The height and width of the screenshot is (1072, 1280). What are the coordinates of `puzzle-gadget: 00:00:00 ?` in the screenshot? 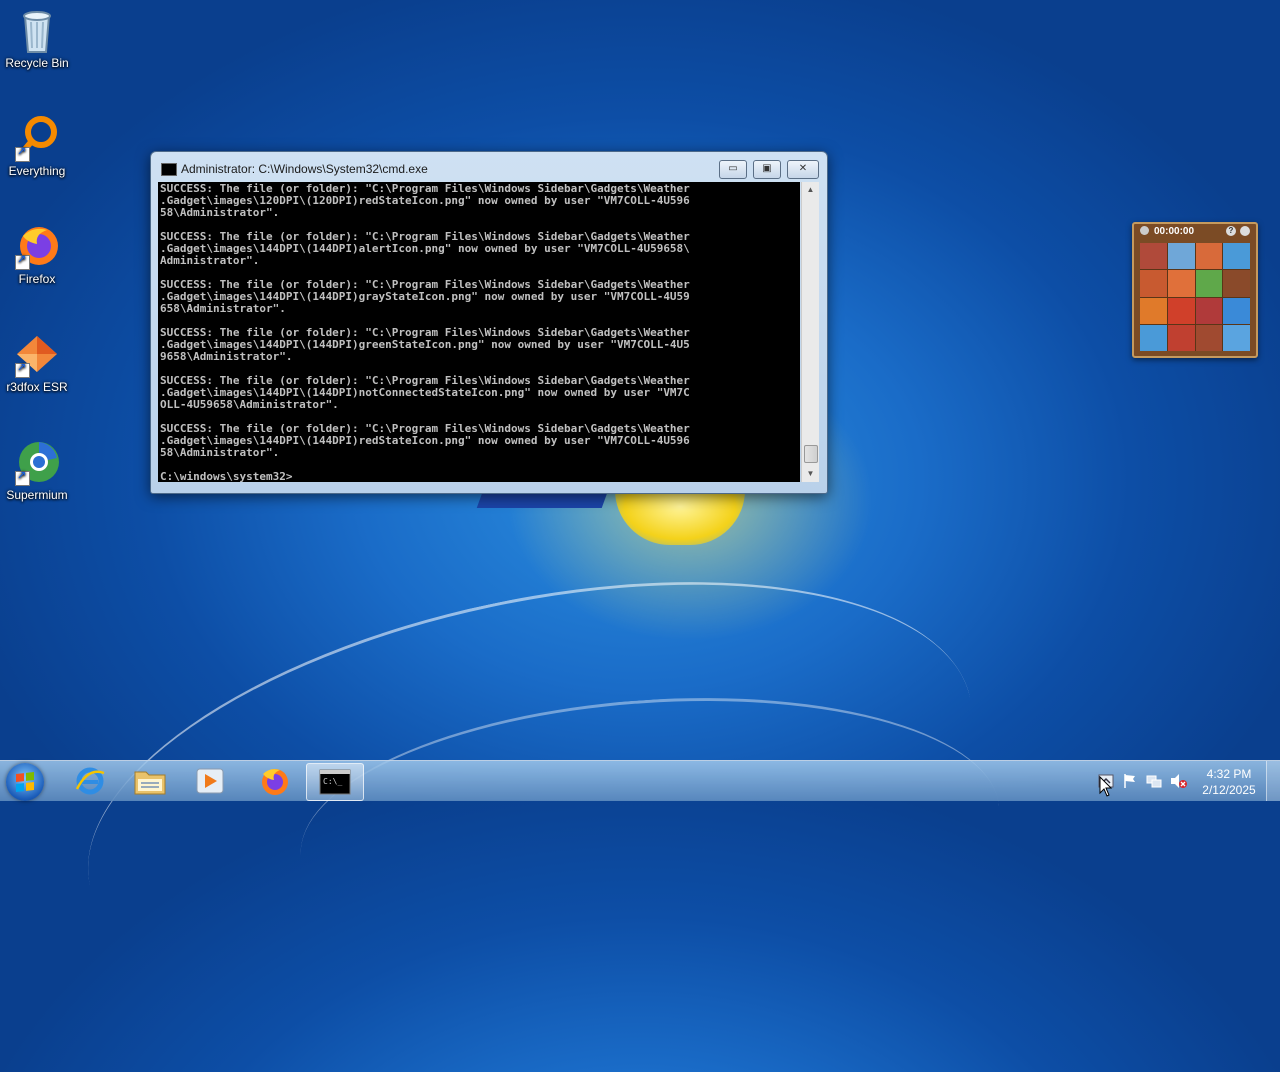 It's located at (1195, 290).